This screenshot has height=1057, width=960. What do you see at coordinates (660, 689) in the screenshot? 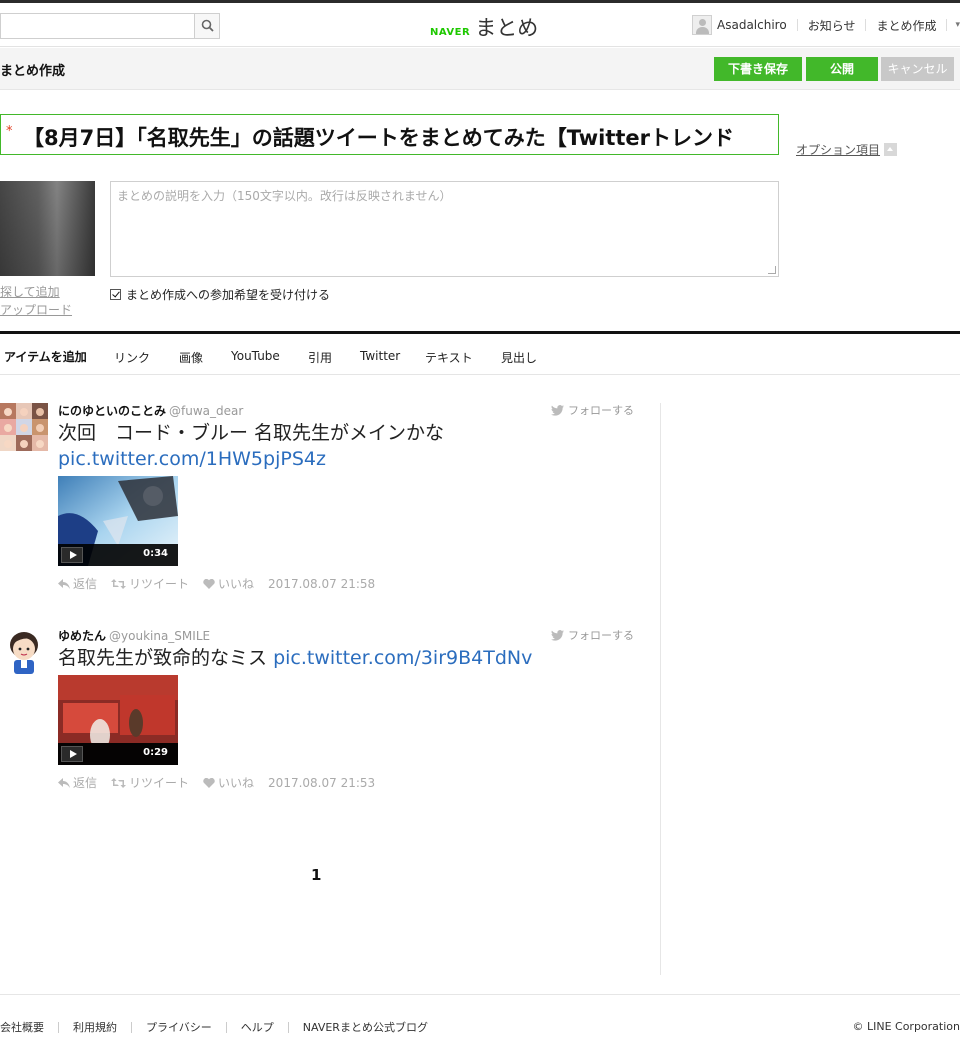
I see `column-divider` at bounding box center [660, 689].